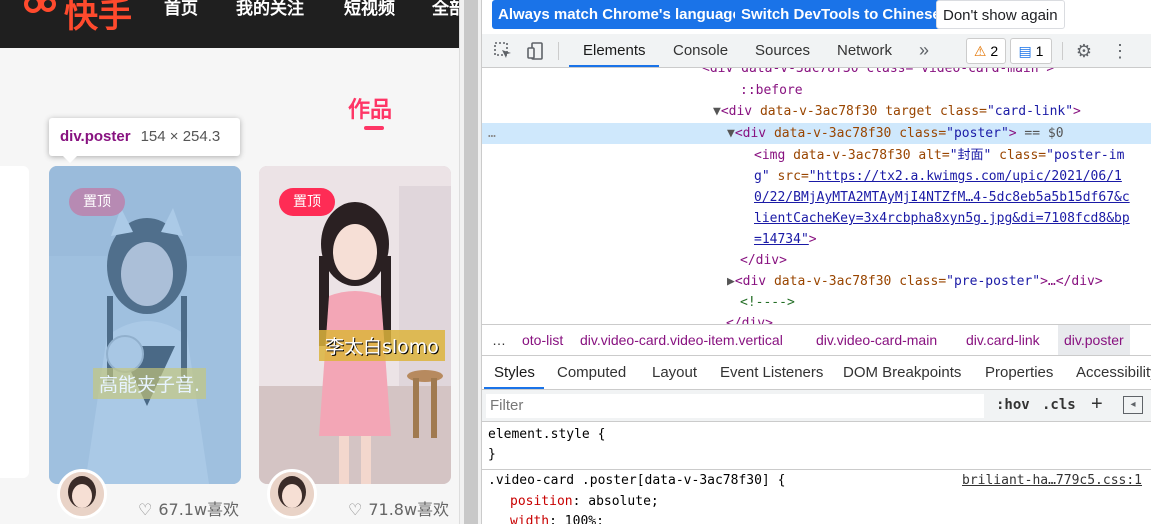 This screenshot has height=524, width=1151. What do you see at coordinates (1025, 51) in the screenshot?
I see `message-icon: ▤` at bounding box center [1025, 51].